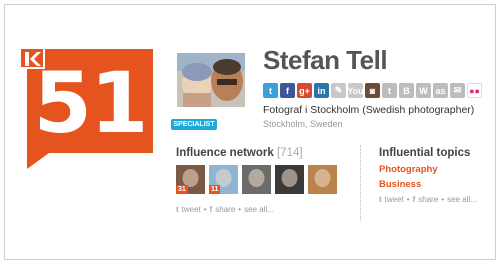  What do you see at coordinates (182, 189) in the screenshot?
I see `member-score-badge: 31` at bounding box center [182, 189].